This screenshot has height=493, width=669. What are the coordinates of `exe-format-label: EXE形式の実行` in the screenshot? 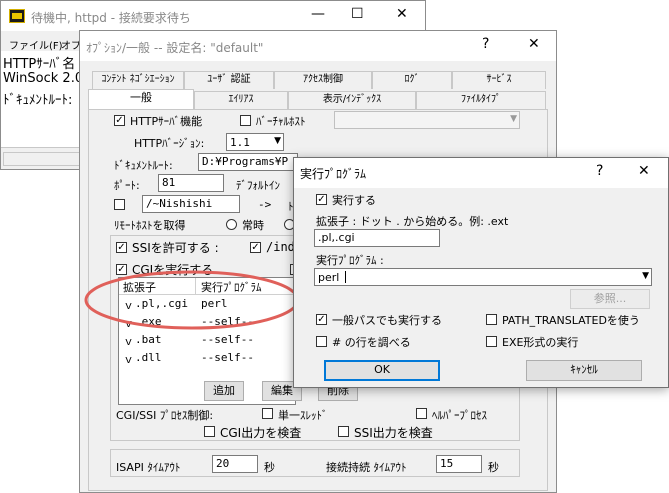 It's located at (540, 342).